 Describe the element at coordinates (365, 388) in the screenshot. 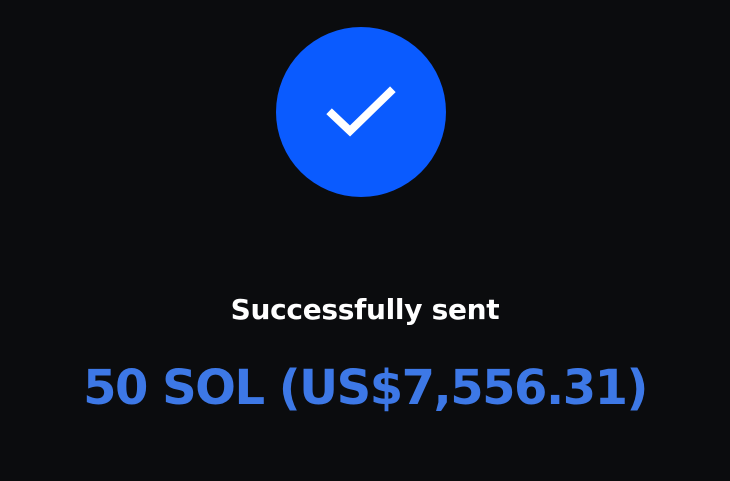

I see `sent-amount: 50 SOL (US$7,556.31)` at that location.